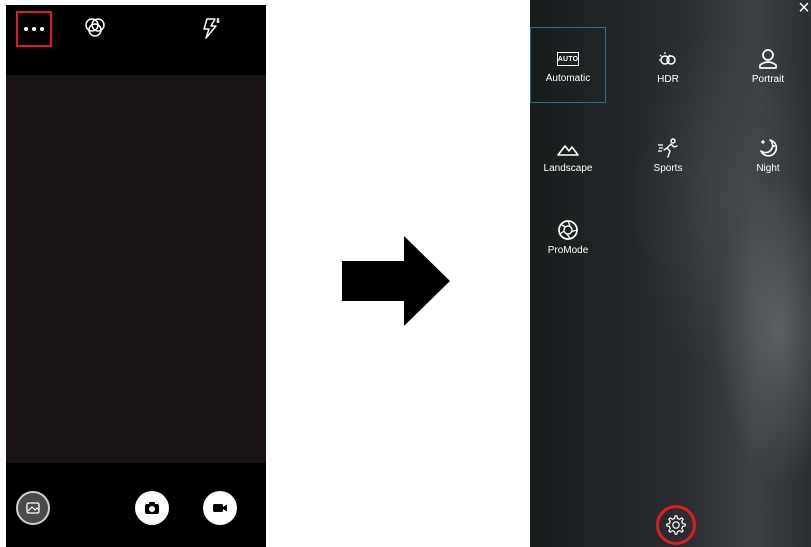 The height and width of the screenshot is (547, 811). I want to click on more-dots-icon, so click(34, 29).